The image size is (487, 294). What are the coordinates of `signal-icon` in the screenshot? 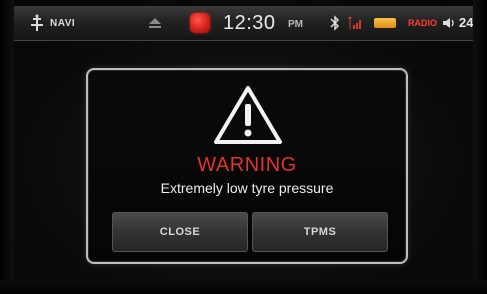 It's located at (354, 23).